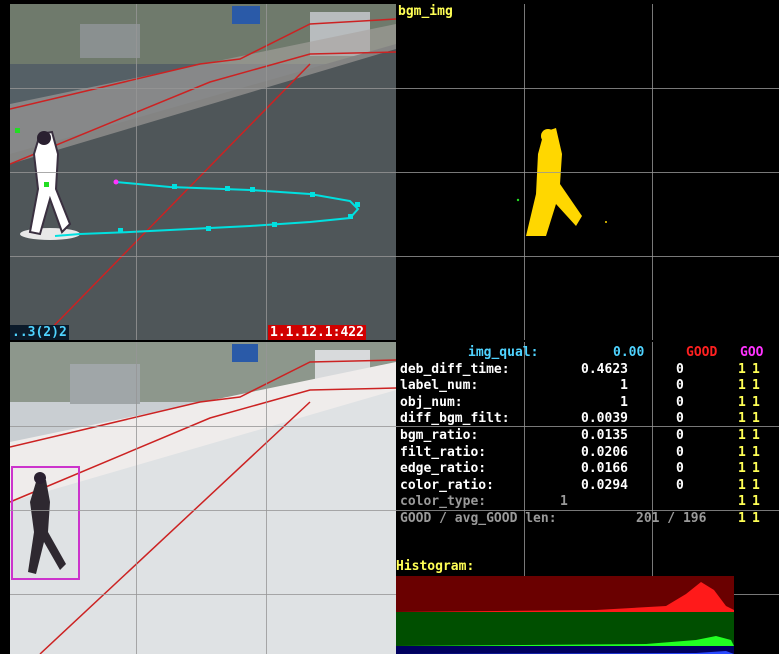 Image resolution: width=779 pixels, height=654 pixels. Describe the element at coordinates (443, 469) in the screenshot. I see `stat-name: edge_ratio:` at that location.